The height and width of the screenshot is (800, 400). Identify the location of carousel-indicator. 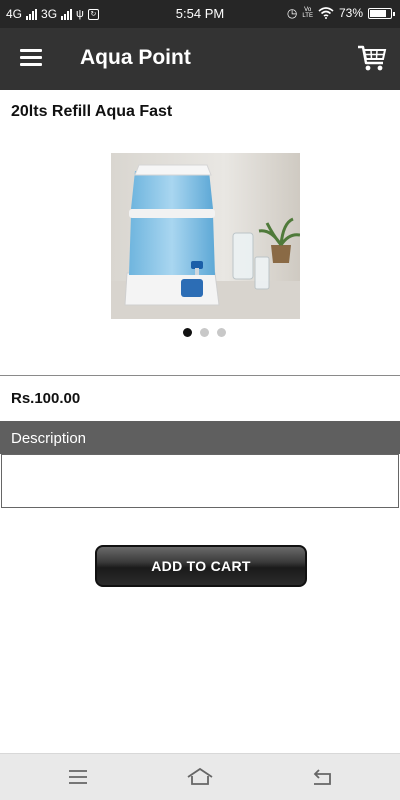
(204, 332).